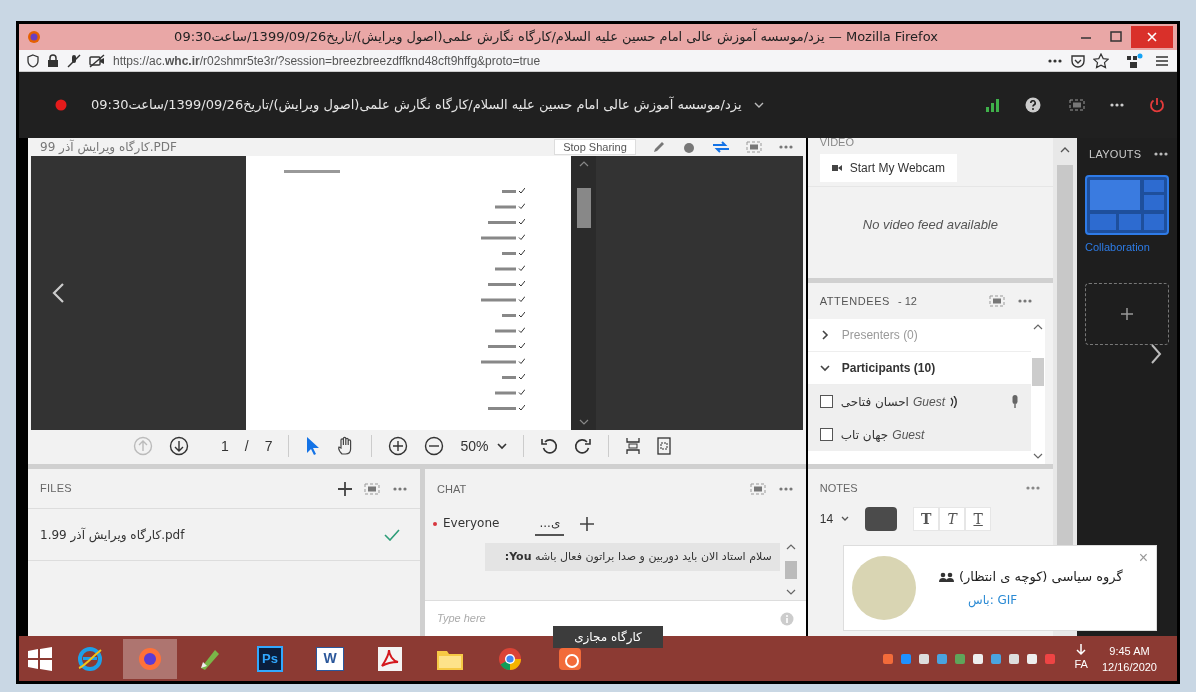 The width and height of the screenshot is (1196, 692). I want to click on attendee-name: جهان تاب, so click(864, 435).